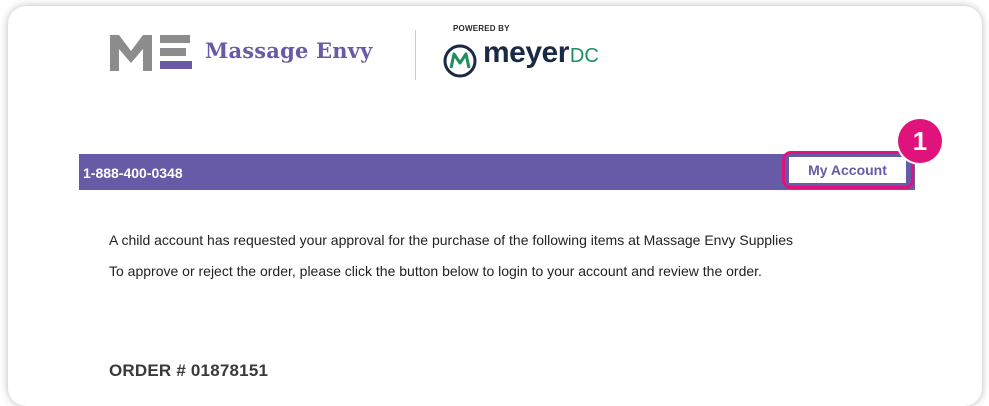 Image resolution: width=989 pixels, height=406 pixels. What do you see at coordinates (481, 28) in the screenshot?
I see `powered-by-label: POWERED BY` at bounding box center [481, 28].